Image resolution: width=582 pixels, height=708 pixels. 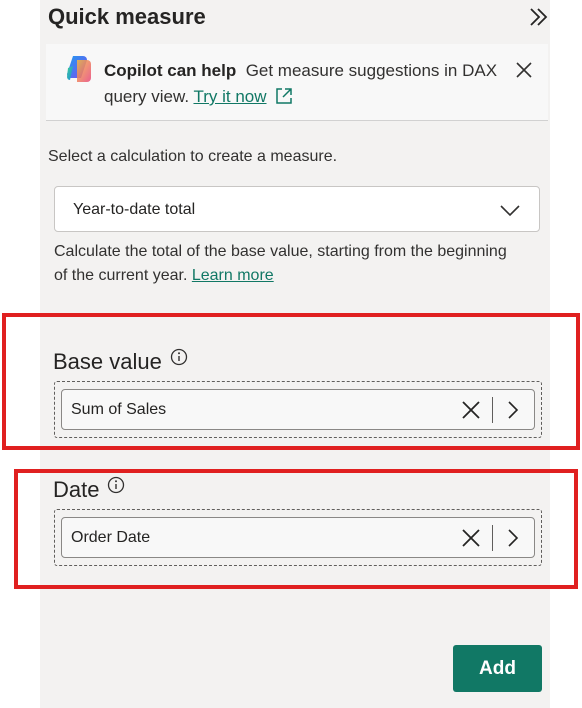 What do you see at coordinates (119, 409) in the screenshot?
I see `base-value-field-name: Sum of Sales` at bounding box center [119, 409].